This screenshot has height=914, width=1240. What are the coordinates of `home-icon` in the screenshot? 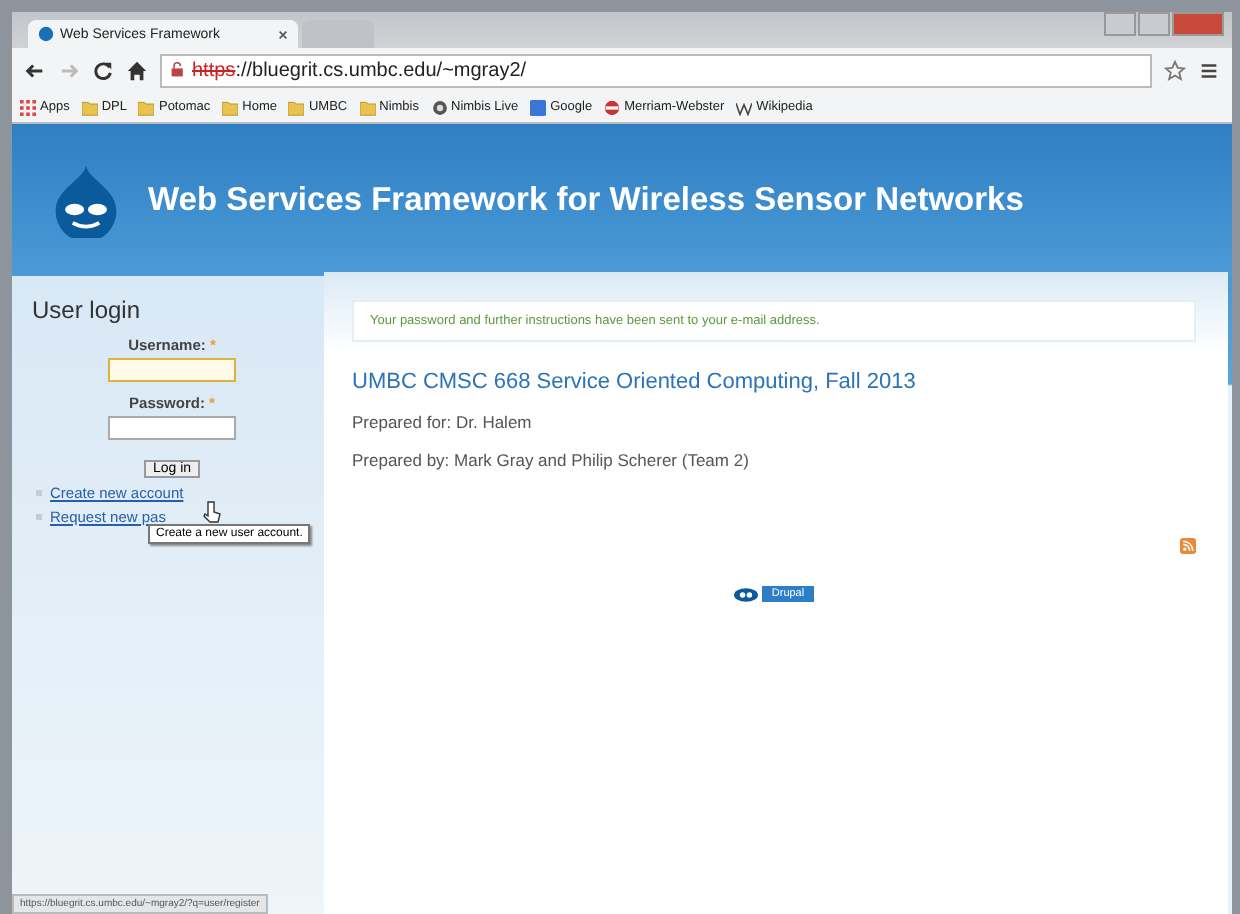 It's located at (137, 70).